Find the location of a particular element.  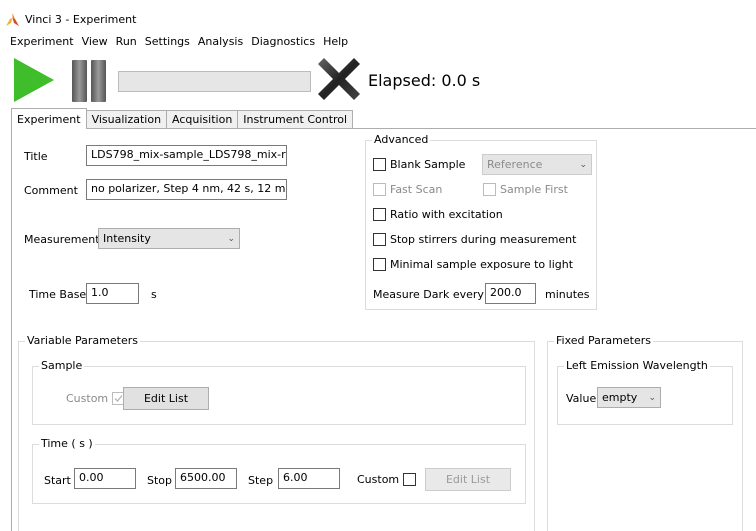

left-emission-title: Left Emission Wavelength is located at coordinates (637, 365).